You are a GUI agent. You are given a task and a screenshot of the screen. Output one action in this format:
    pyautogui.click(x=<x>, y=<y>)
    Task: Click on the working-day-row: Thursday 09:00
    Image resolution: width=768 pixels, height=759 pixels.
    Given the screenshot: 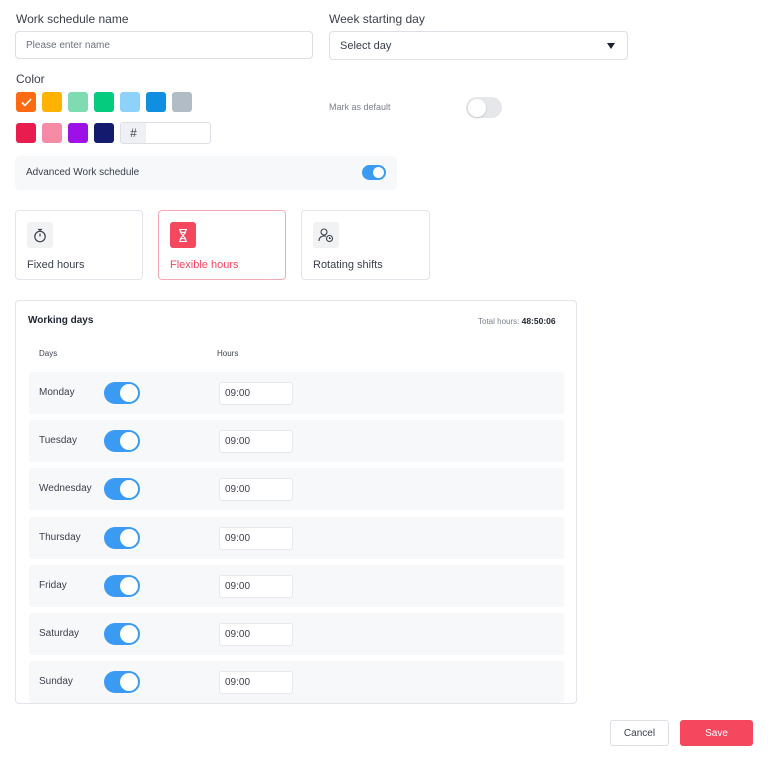 What is the action you would take?
    pyautogui.click(x=296, y=537)
    